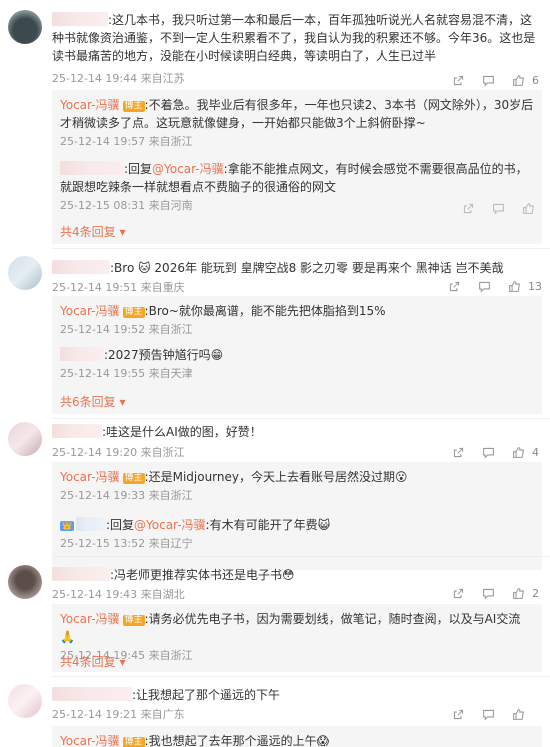 The width and height of the screenshot is (550, 747). What do you see at coordinates (126, 141) in the screenshot?
I see `reply-meta: 25-12-14 19:57 来自浙江` at bounding box center [126, 141].